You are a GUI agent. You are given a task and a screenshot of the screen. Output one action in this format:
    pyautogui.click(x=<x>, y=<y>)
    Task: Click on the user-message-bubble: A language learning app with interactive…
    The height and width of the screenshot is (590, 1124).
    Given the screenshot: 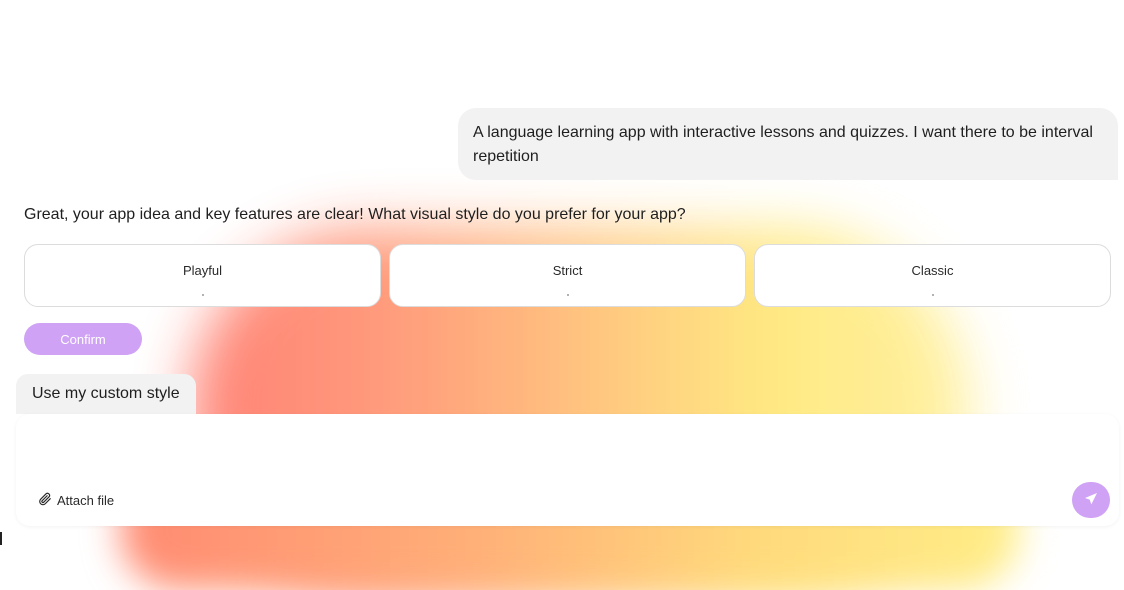 What is the action you would take?
    pyautogui.click(x=788, y=144)
    